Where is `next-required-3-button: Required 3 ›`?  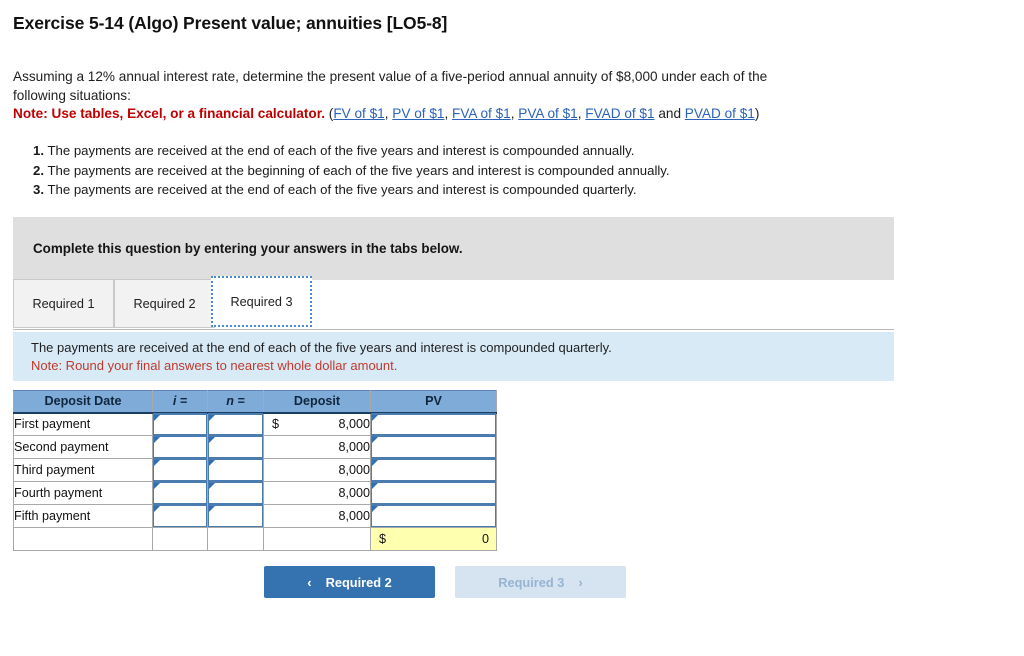
next-required-3-button: Required 3 › is located at coordinates (540, 582).